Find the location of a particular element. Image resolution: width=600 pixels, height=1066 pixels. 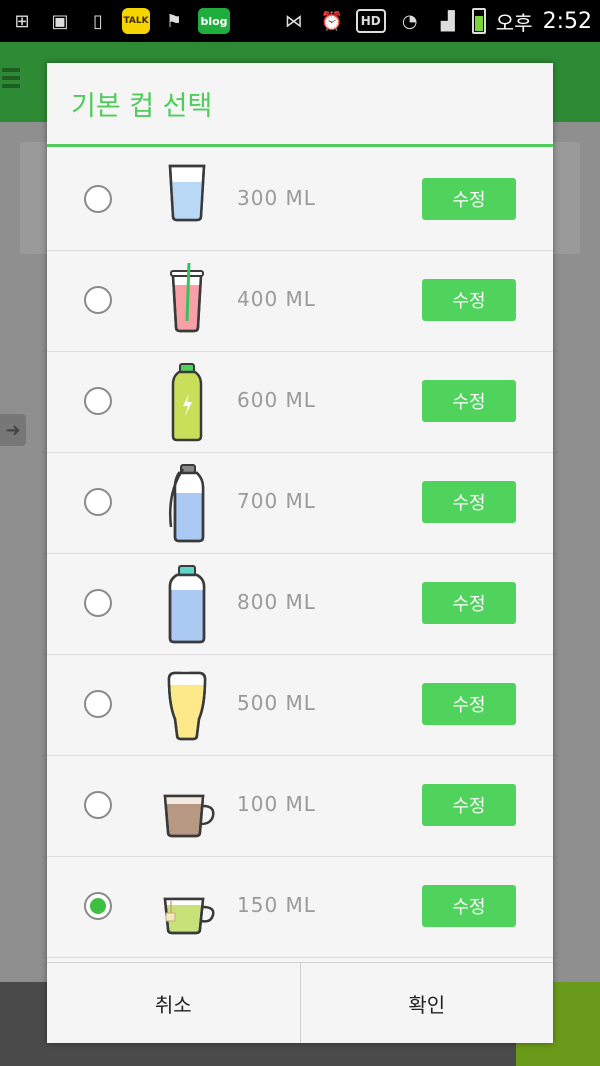

hd-icon: HD is located at coordinates (370, 21).